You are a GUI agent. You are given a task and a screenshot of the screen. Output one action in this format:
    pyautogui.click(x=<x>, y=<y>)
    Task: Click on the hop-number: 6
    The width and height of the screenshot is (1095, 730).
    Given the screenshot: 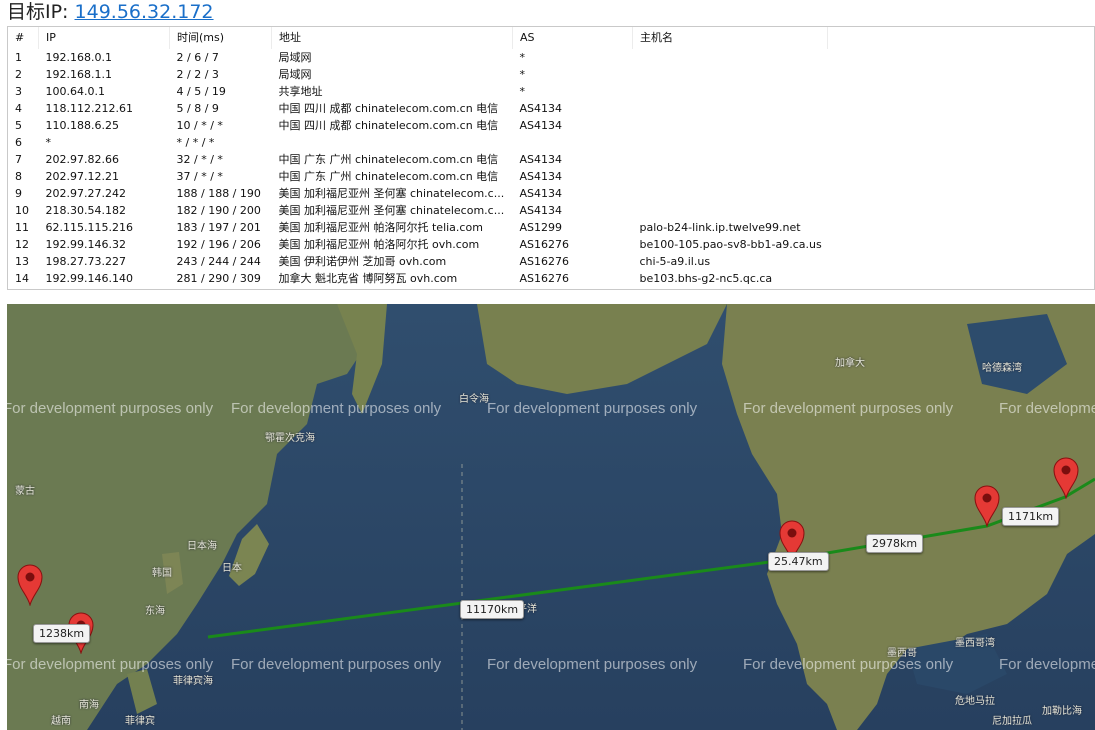 What is the action you would take?
    pyautogui.click(x=18, y=142)
    